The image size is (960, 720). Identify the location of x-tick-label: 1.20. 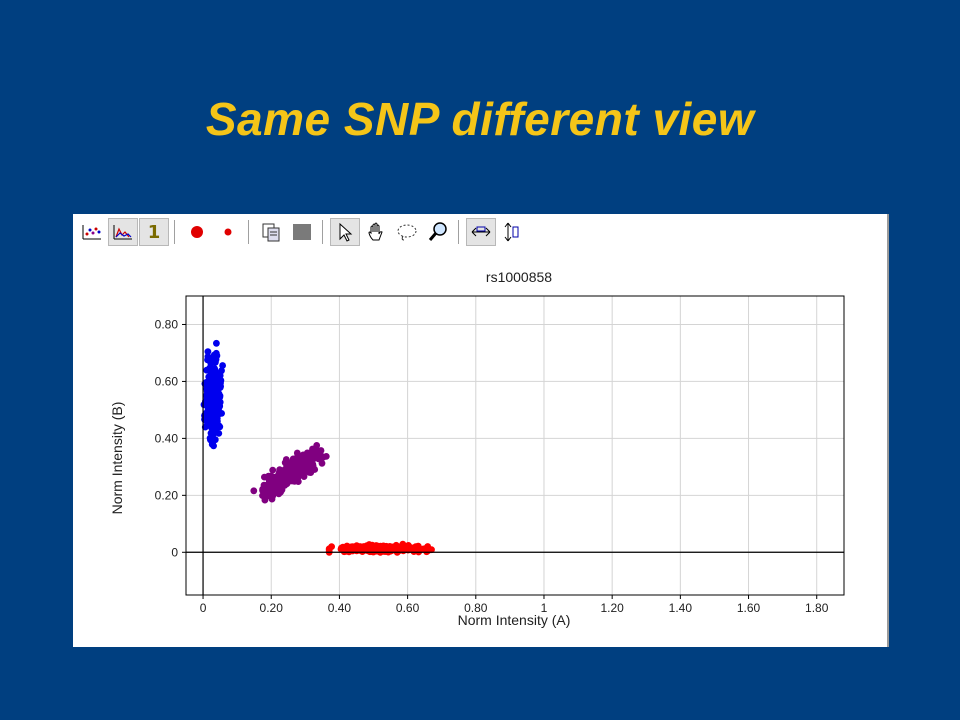
(612, 608).